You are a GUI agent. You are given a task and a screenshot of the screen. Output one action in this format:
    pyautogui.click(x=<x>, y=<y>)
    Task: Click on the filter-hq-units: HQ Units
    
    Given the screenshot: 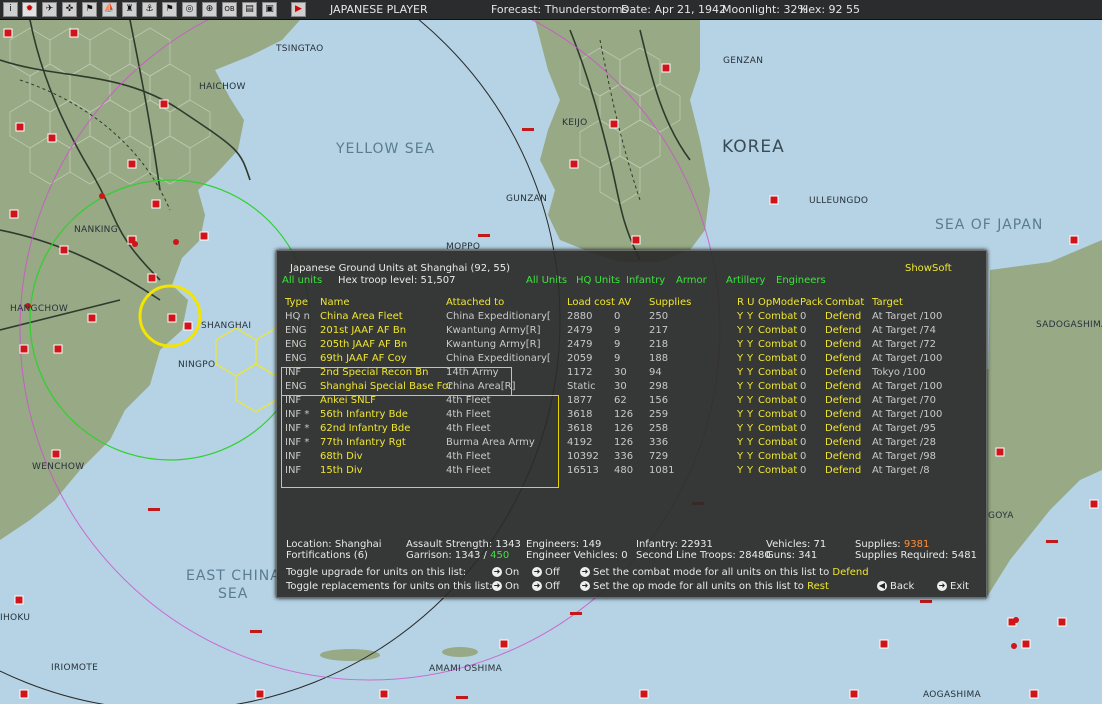 What is the action you would take?
    pyautogui.click(x=598, y=280)
    